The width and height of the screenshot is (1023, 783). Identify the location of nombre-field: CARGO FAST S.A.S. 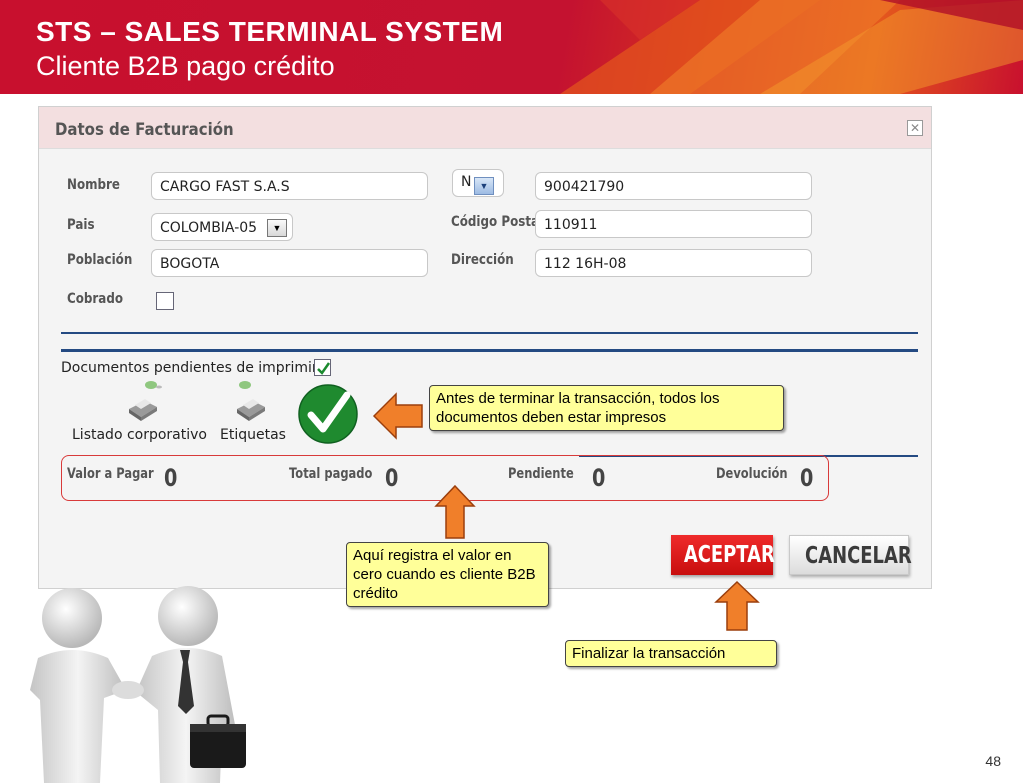
(289, 186).